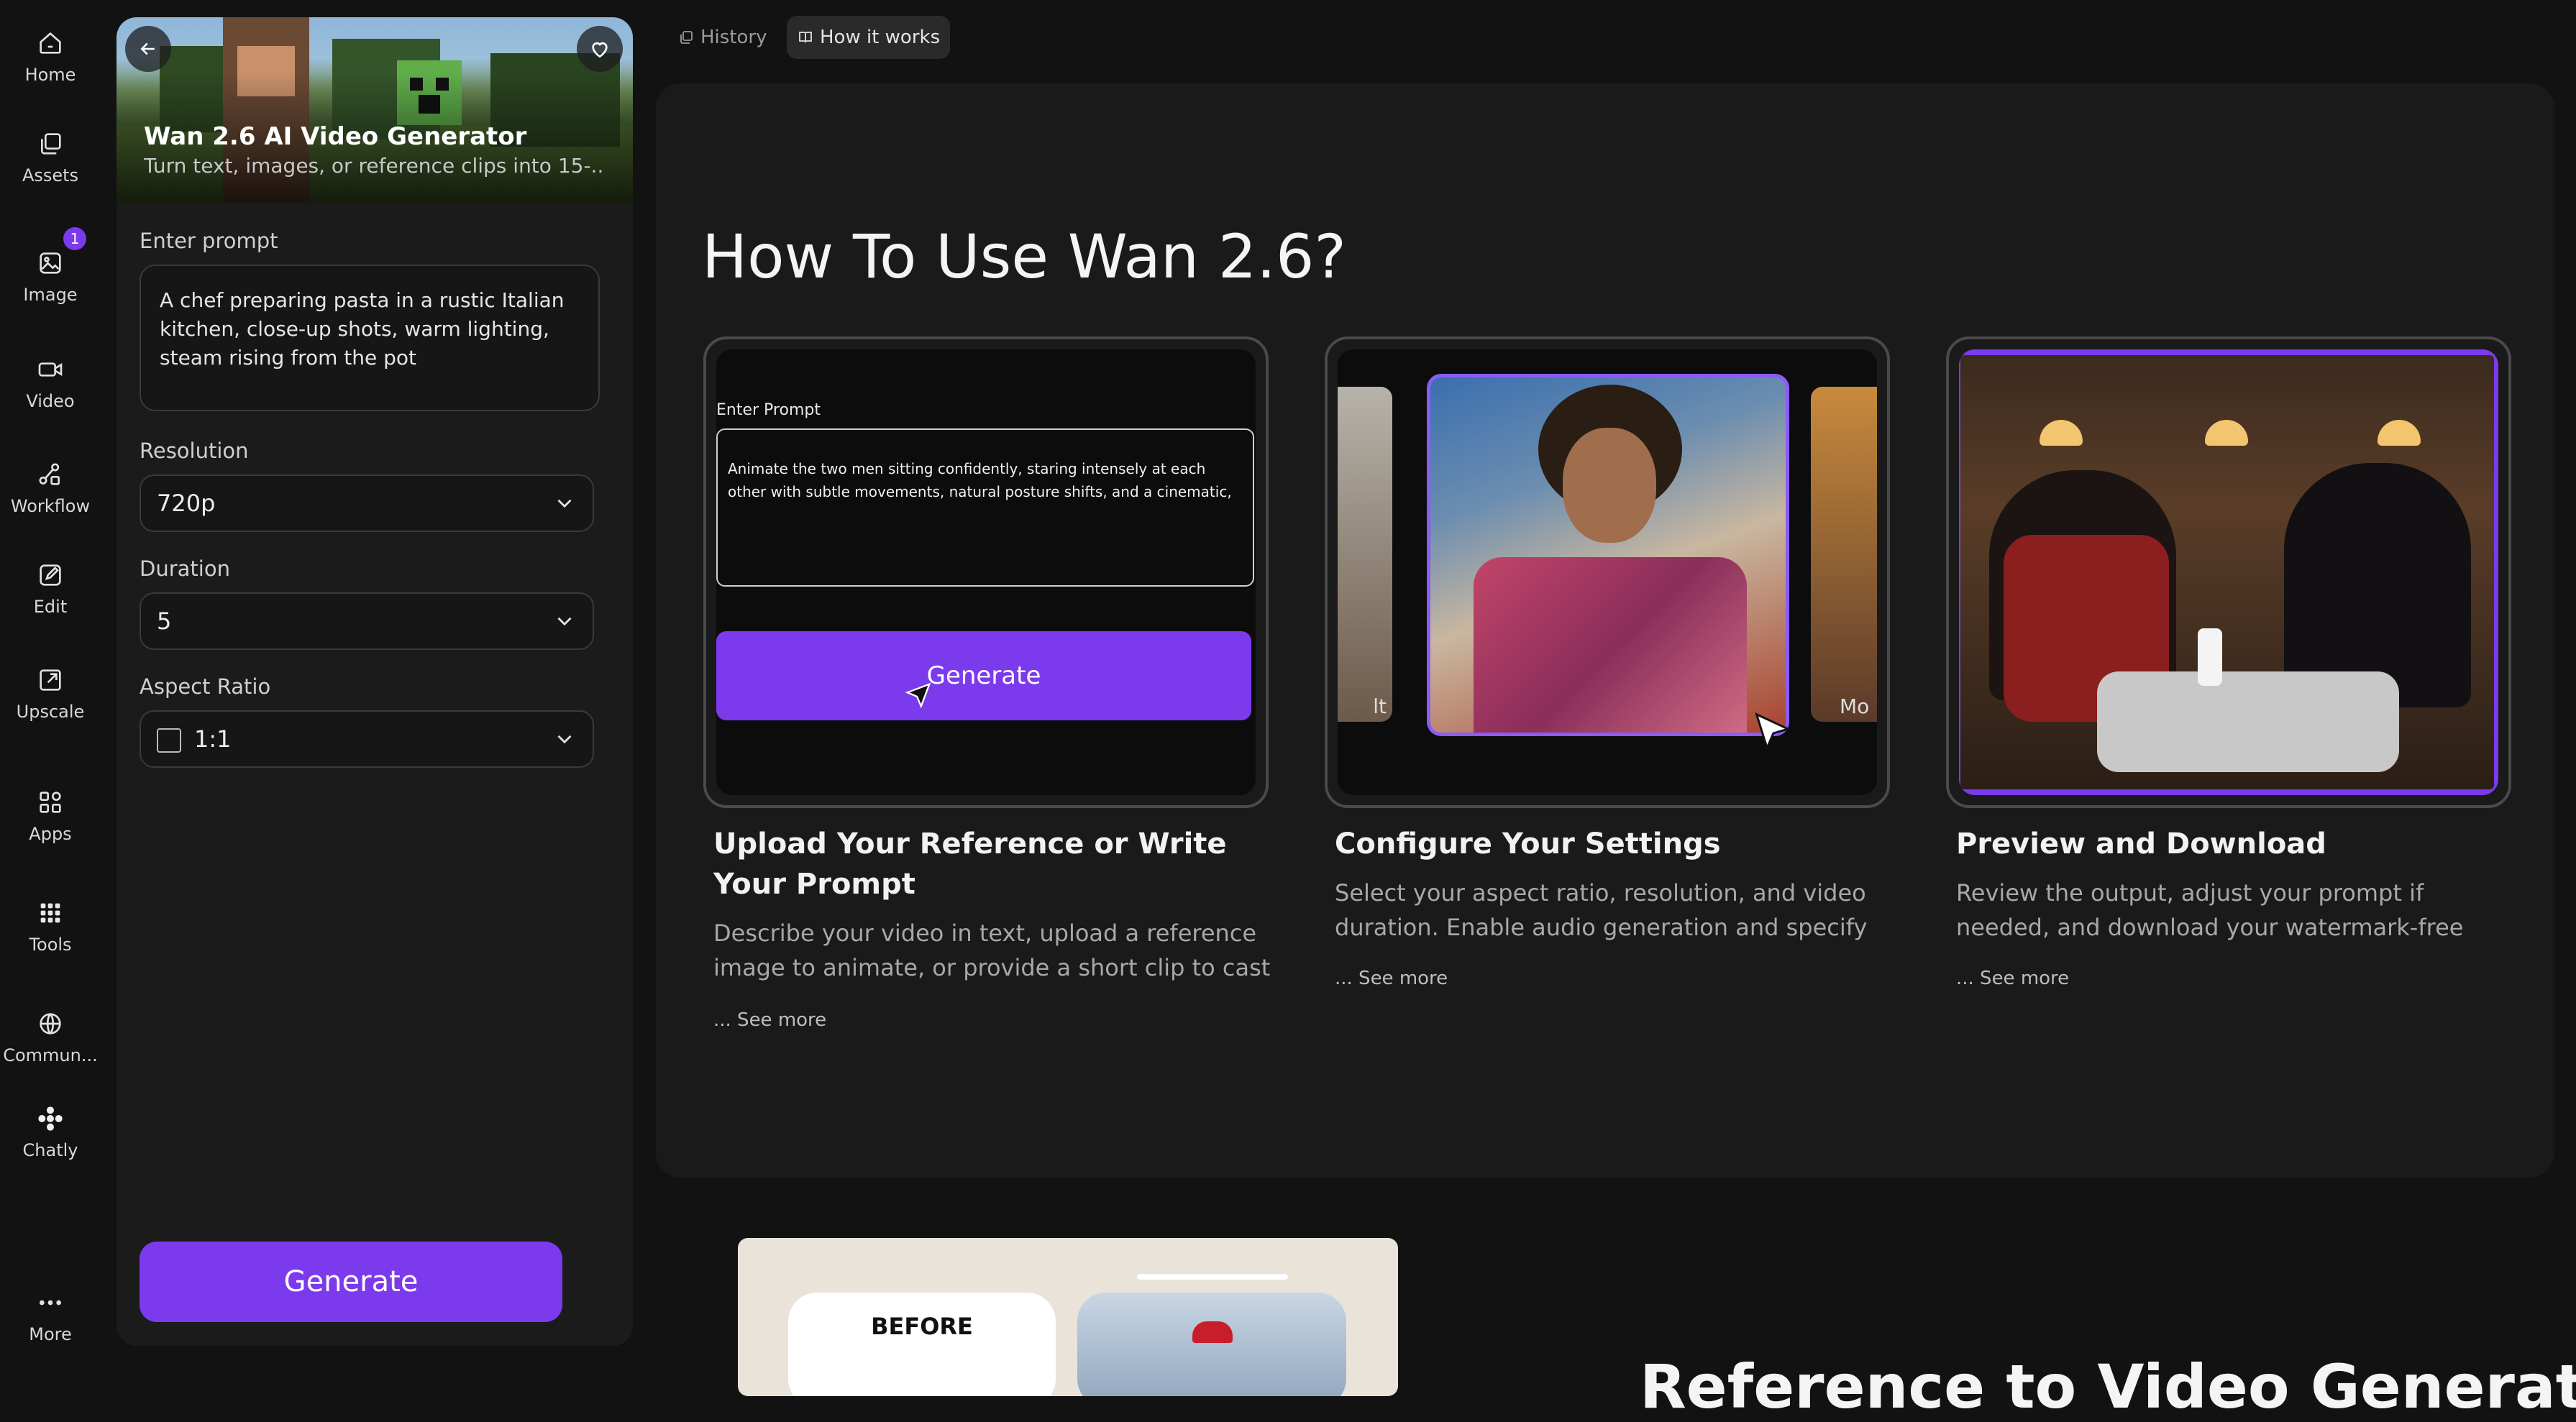 This screenshot has height=1422, width=2576. What do you see at coordinates (74, 238) in the screenshot?
I see `notification-badge: 1` at bounding box center [74, 238].